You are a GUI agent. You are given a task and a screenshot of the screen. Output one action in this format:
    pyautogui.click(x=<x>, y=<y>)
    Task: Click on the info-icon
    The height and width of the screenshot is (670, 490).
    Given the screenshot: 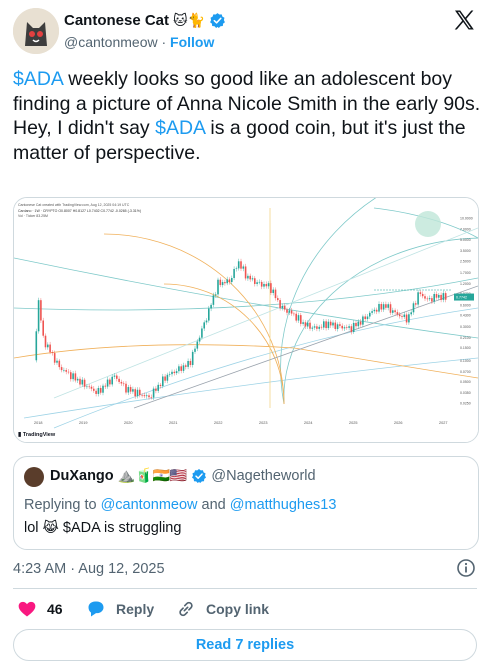 What is the action you would take?
    pyautogui.click(x=466, y=568)
    